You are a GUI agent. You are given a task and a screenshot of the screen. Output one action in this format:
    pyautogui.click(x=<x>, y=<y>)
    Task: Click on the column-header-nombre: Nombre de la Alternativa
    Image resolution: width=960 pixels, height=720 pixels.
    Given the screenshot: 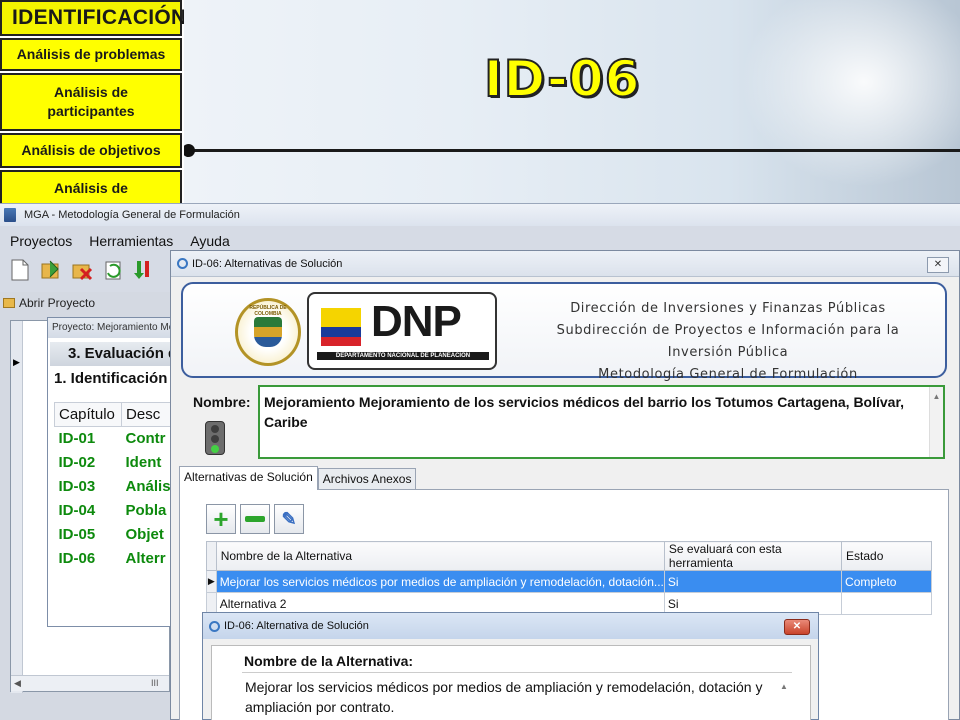 What is the action you would take?
    pyautogui.click(x=440, y=556)
    